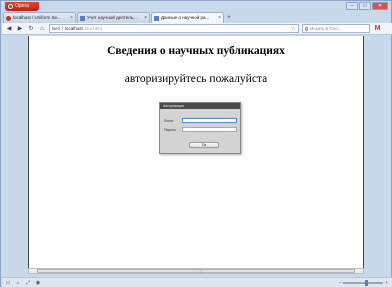 The image size is (392, 287). Describe the element at coordinates (74, 28) in the screenshot. I see `url-host: localhost` at that location.